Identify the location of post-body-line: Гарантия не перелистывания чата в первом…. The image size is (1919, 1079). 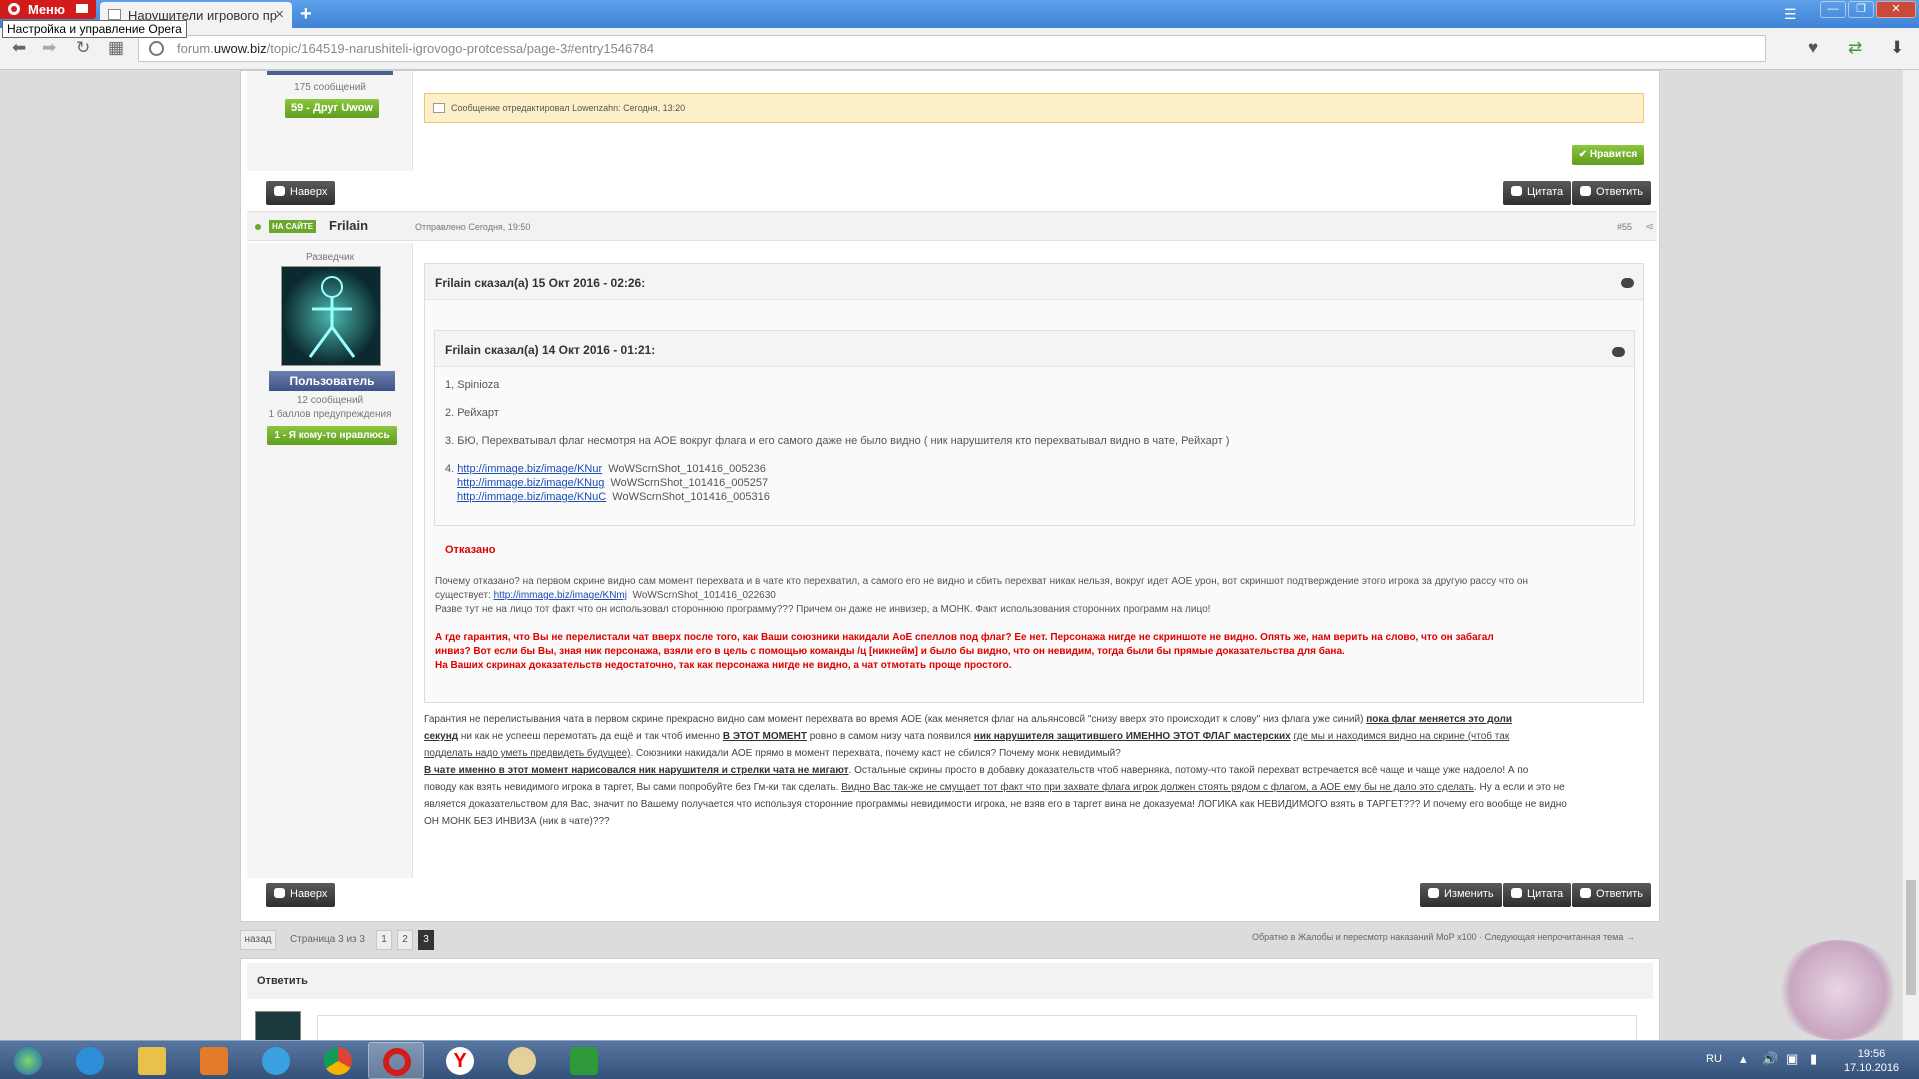
(968, 719).